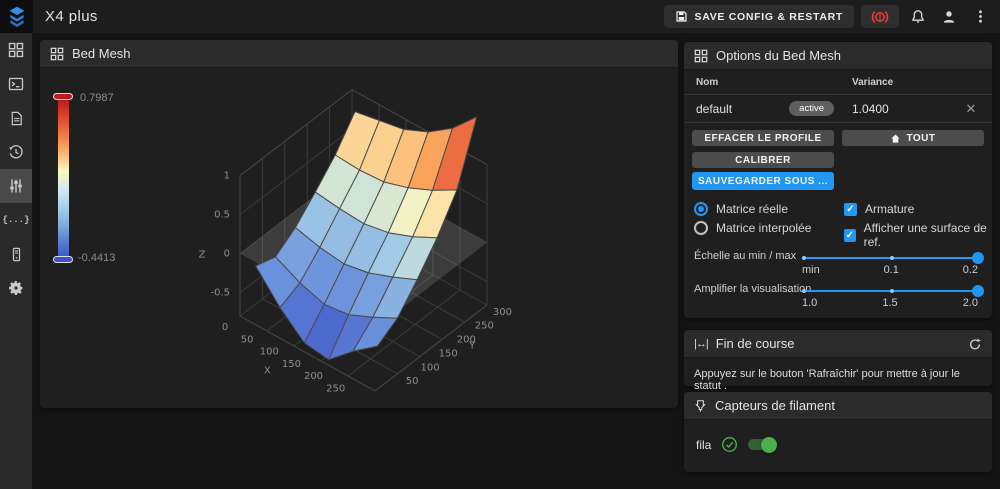  Describe the element at coordinates (870, 108) in the screenshot. I see `profile-variance: 1.0400` at that location.